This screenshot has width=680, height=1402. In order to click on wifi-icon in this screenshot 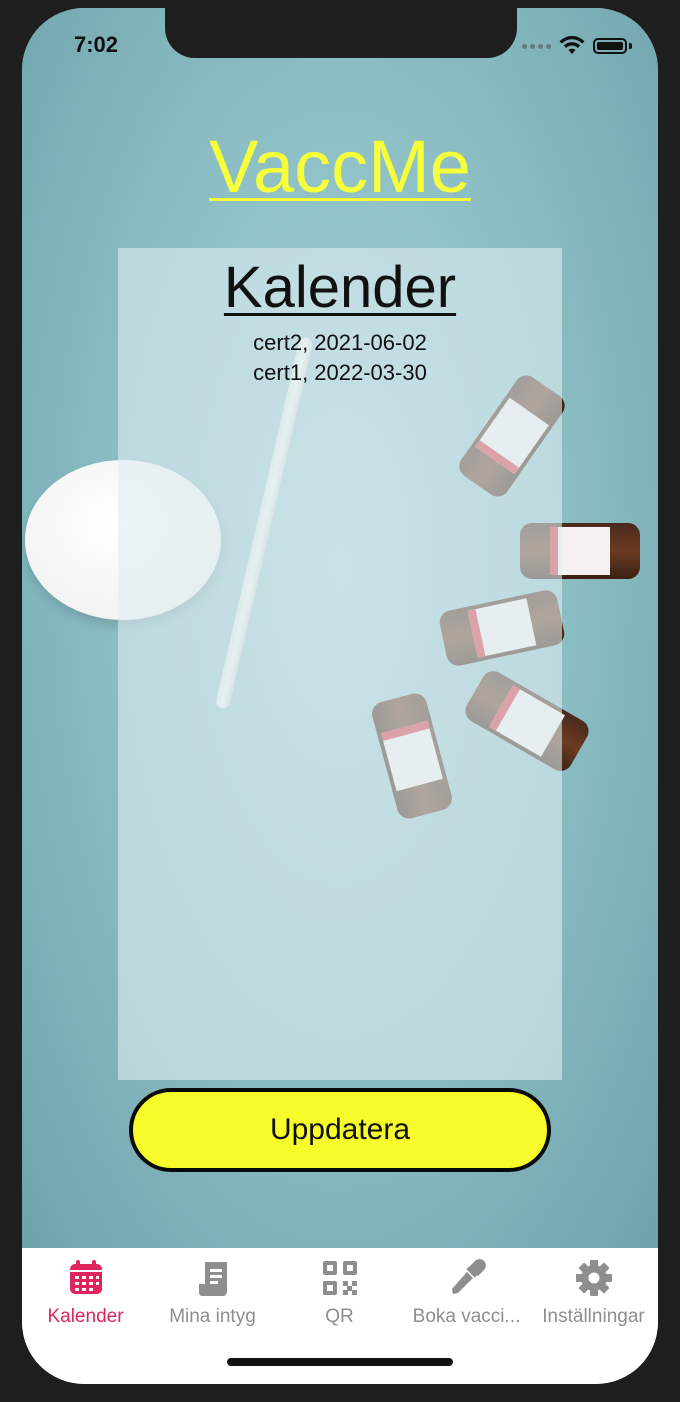, I will do `click(572, 45)`.